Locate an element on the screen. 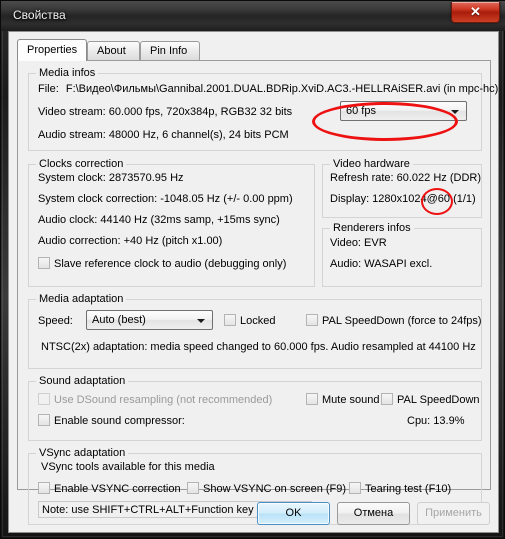 This screenshot has width=505, height=539. tearing-test-label: Tearing test (F10) is located at coordinates (408, 489).